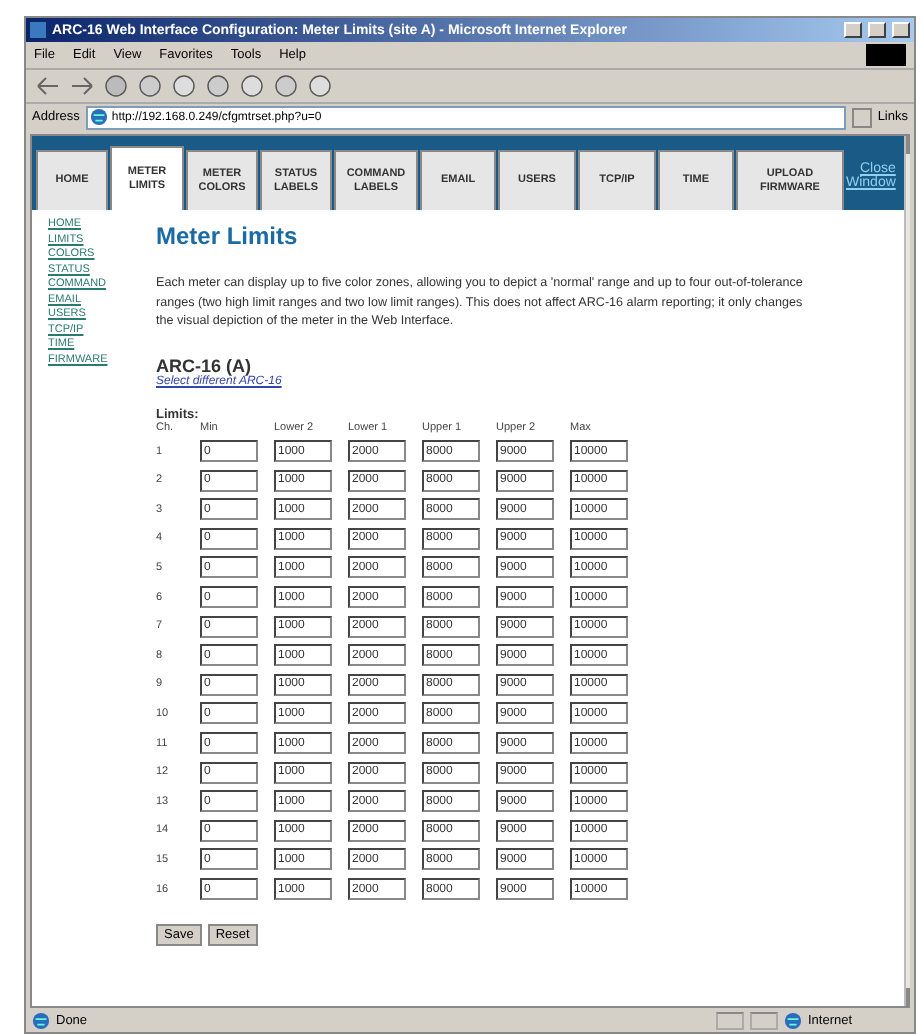 Image resolution: width=922 pixels, height=1034 pixels. Describe the element at coordinates (228, 236) in the screenshot. I see `page-heading: Meter Limits` at that location.